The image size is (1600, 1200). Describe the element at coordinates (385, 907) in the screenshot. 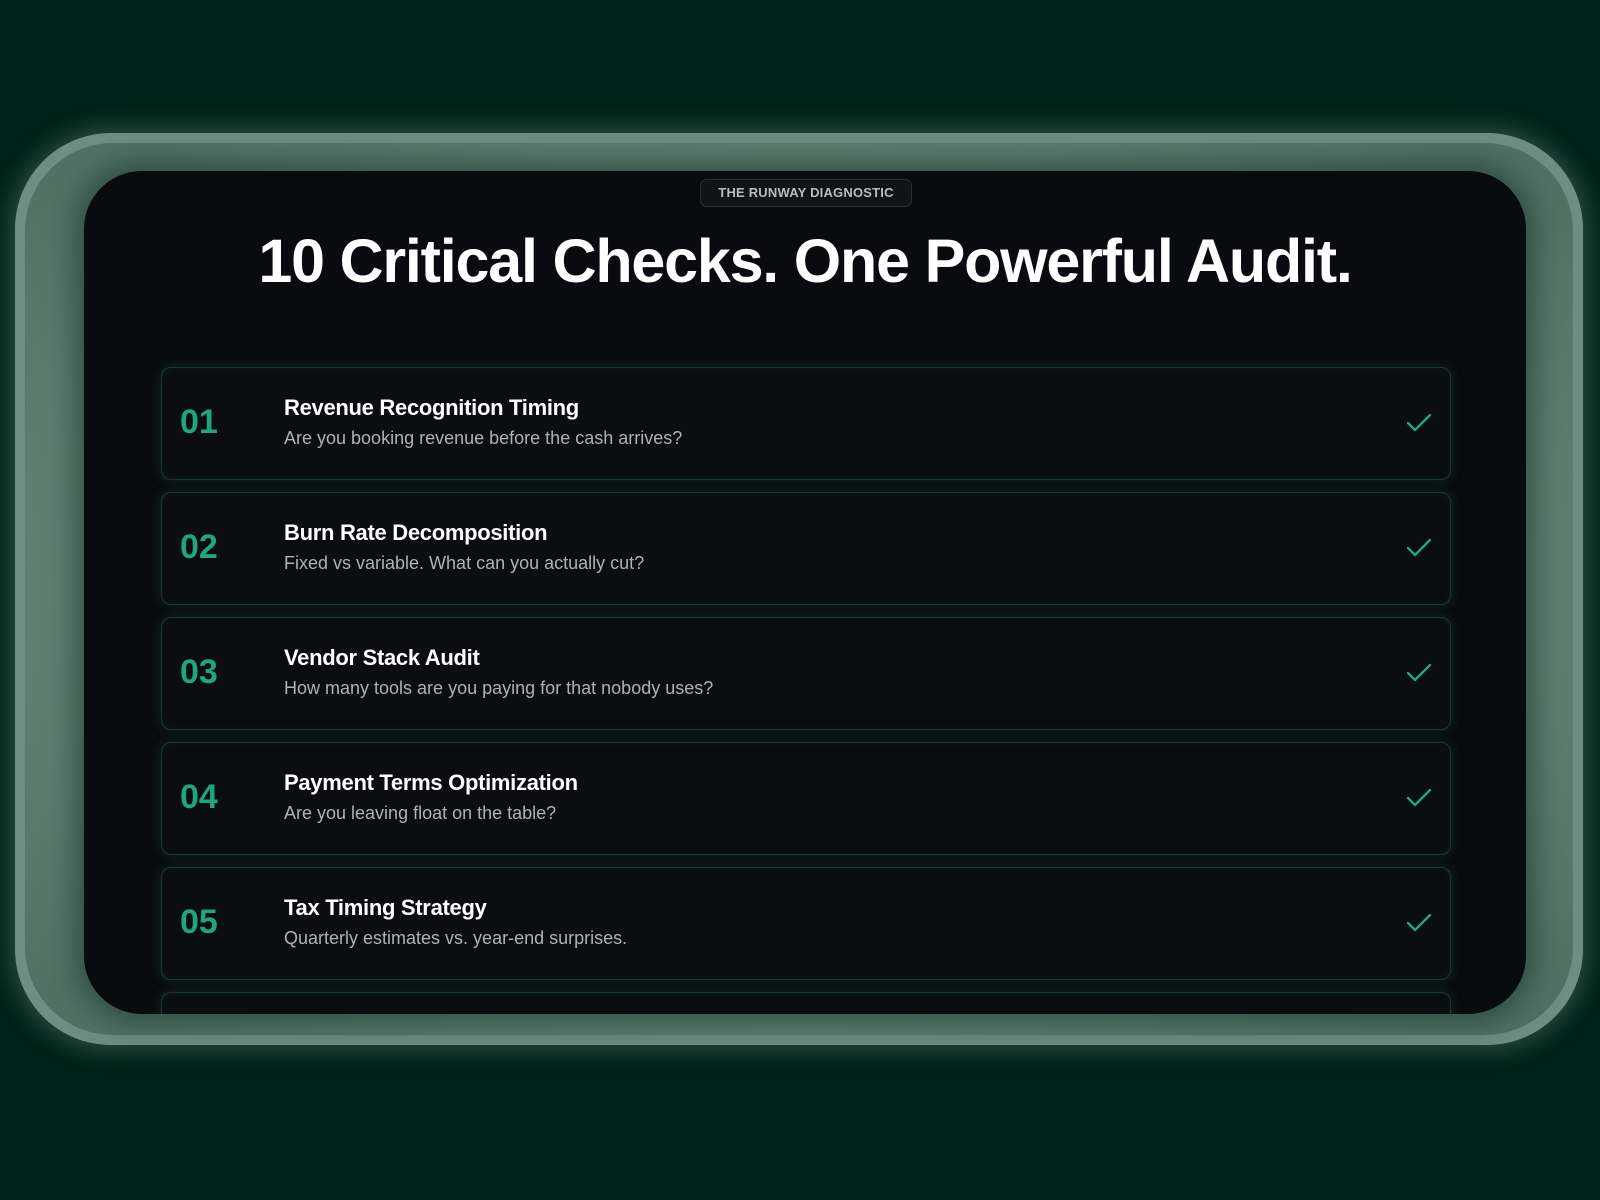

I see `check-title: Tax Timing Strategy` at that location.